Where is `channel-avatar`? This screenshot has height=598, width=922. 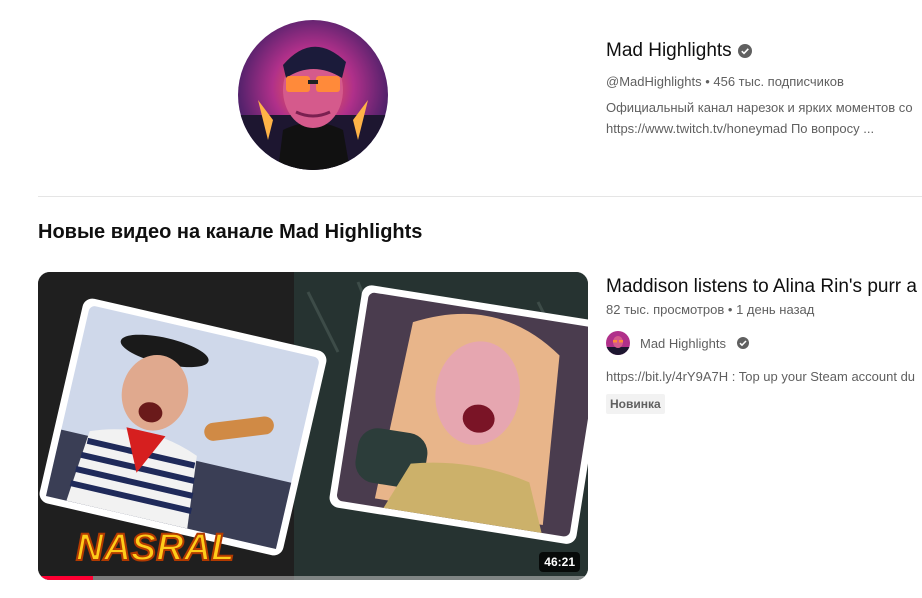 channel-avatar is located at coordinates (313, 95).